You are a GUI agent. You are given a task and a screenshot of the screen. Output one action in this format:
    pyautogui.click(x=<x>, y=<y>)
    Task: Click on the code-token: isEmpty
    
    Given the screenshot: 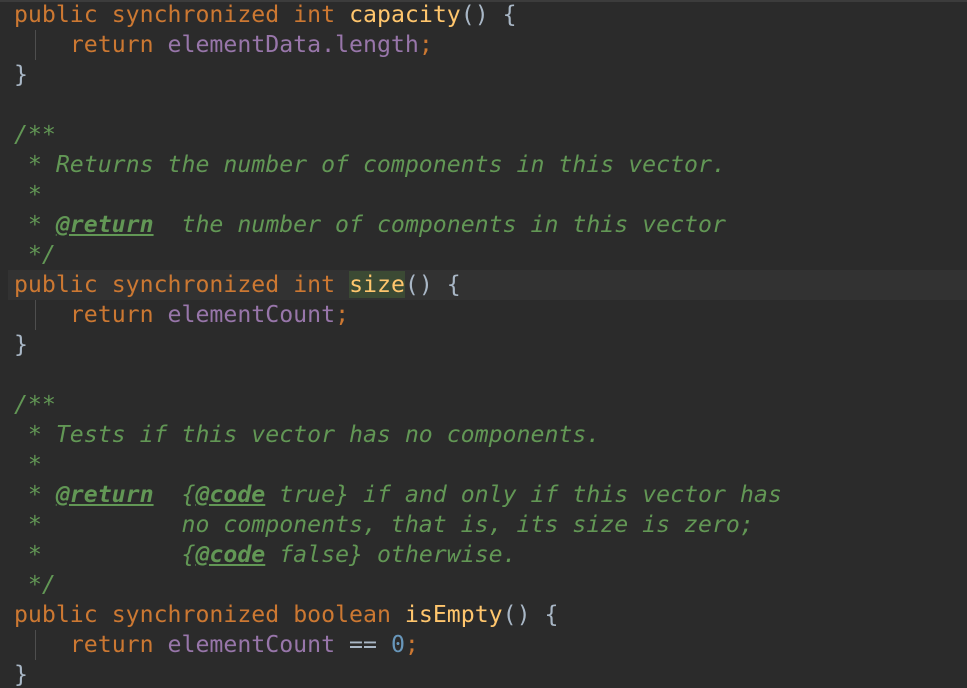 What is the action you would take?
    pyautogui.click(x=453, y=614)
    